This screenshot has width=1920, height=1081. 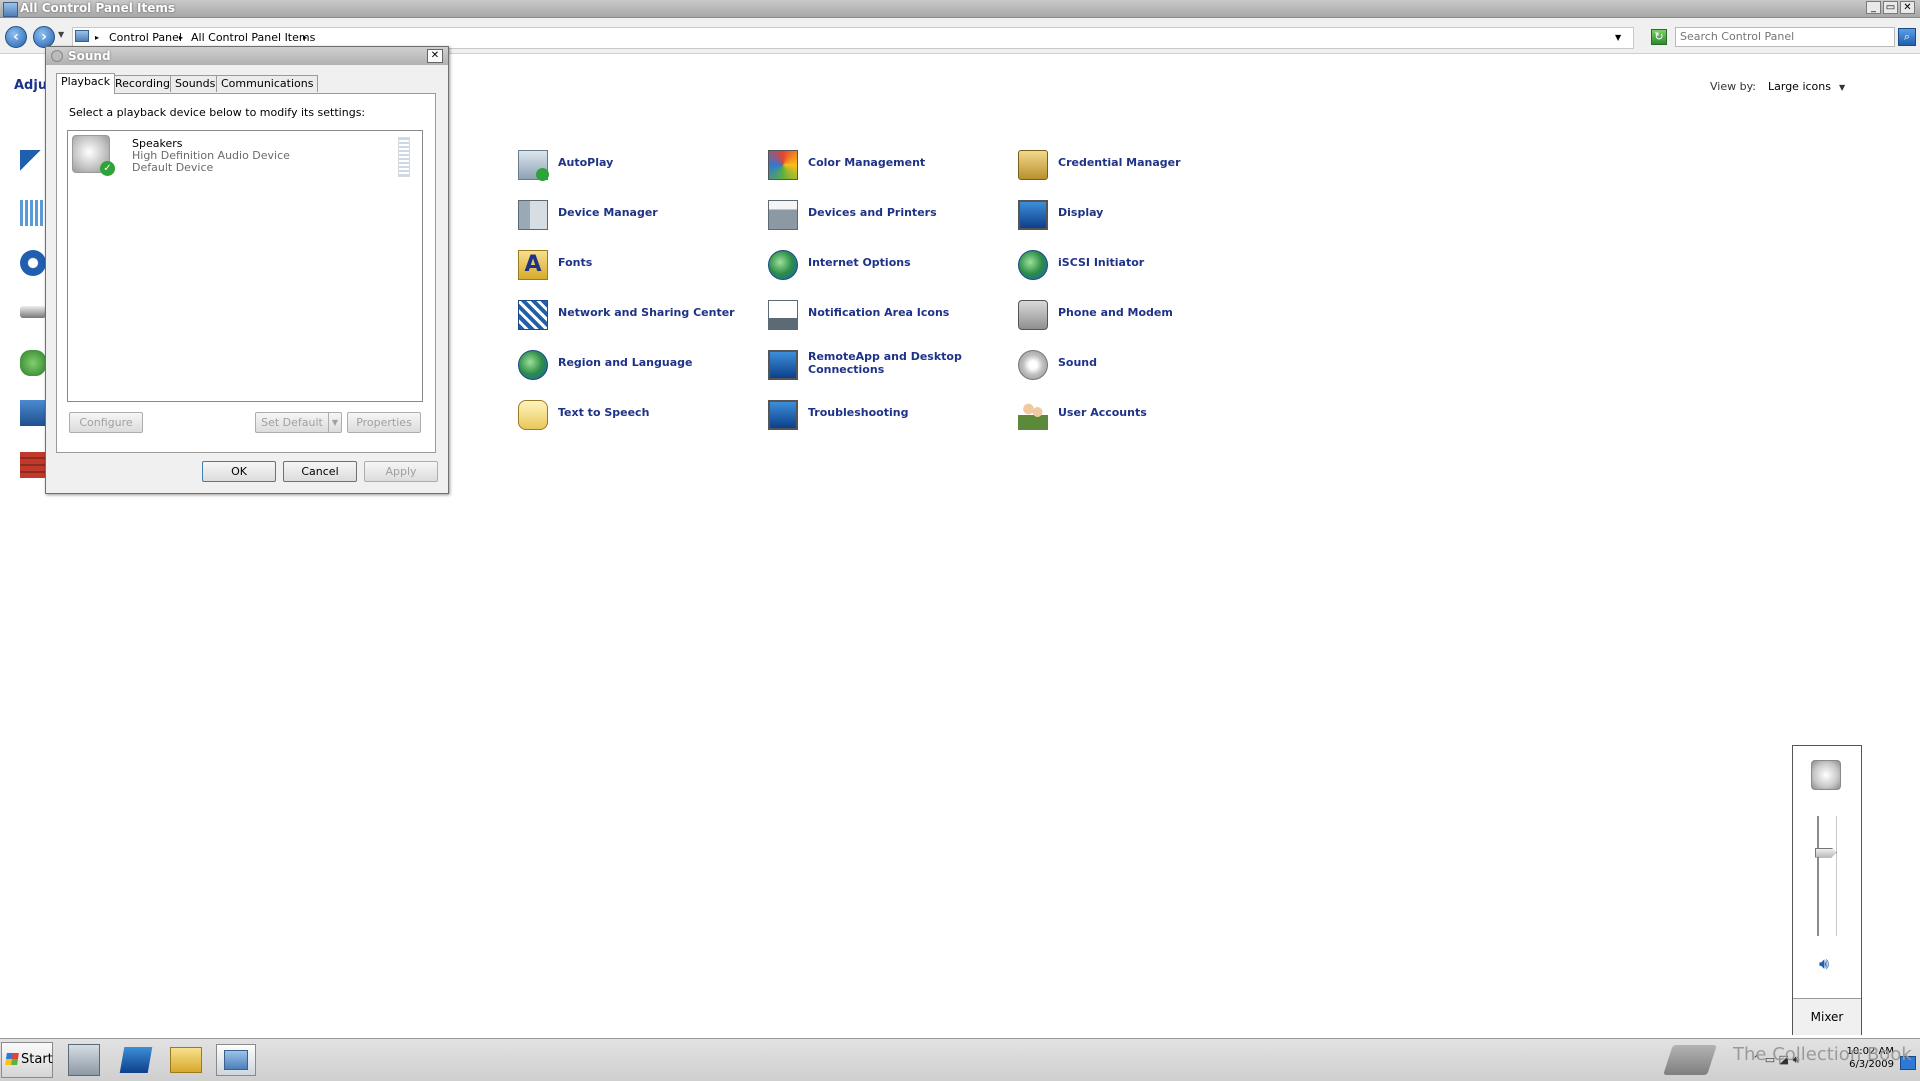 What do you see at coordinates (1133, 366) in the screenshot?
I see `cp-item-sound: Sound` at bounding box center [1133, 366].